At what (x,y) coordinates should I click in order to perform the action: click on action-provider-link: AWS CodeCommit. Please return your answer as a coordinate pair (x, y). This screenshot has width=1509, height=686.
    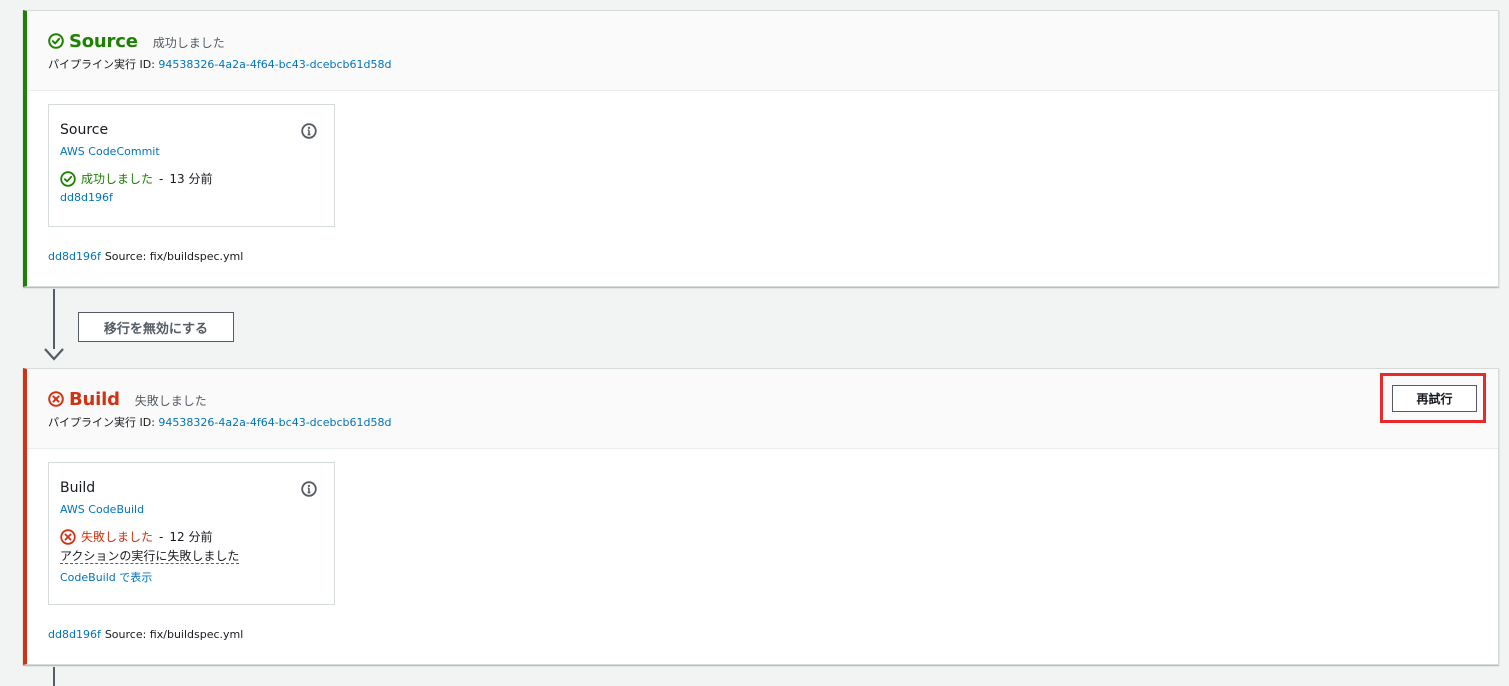
    Looking at the image, I should click on (191, 151).